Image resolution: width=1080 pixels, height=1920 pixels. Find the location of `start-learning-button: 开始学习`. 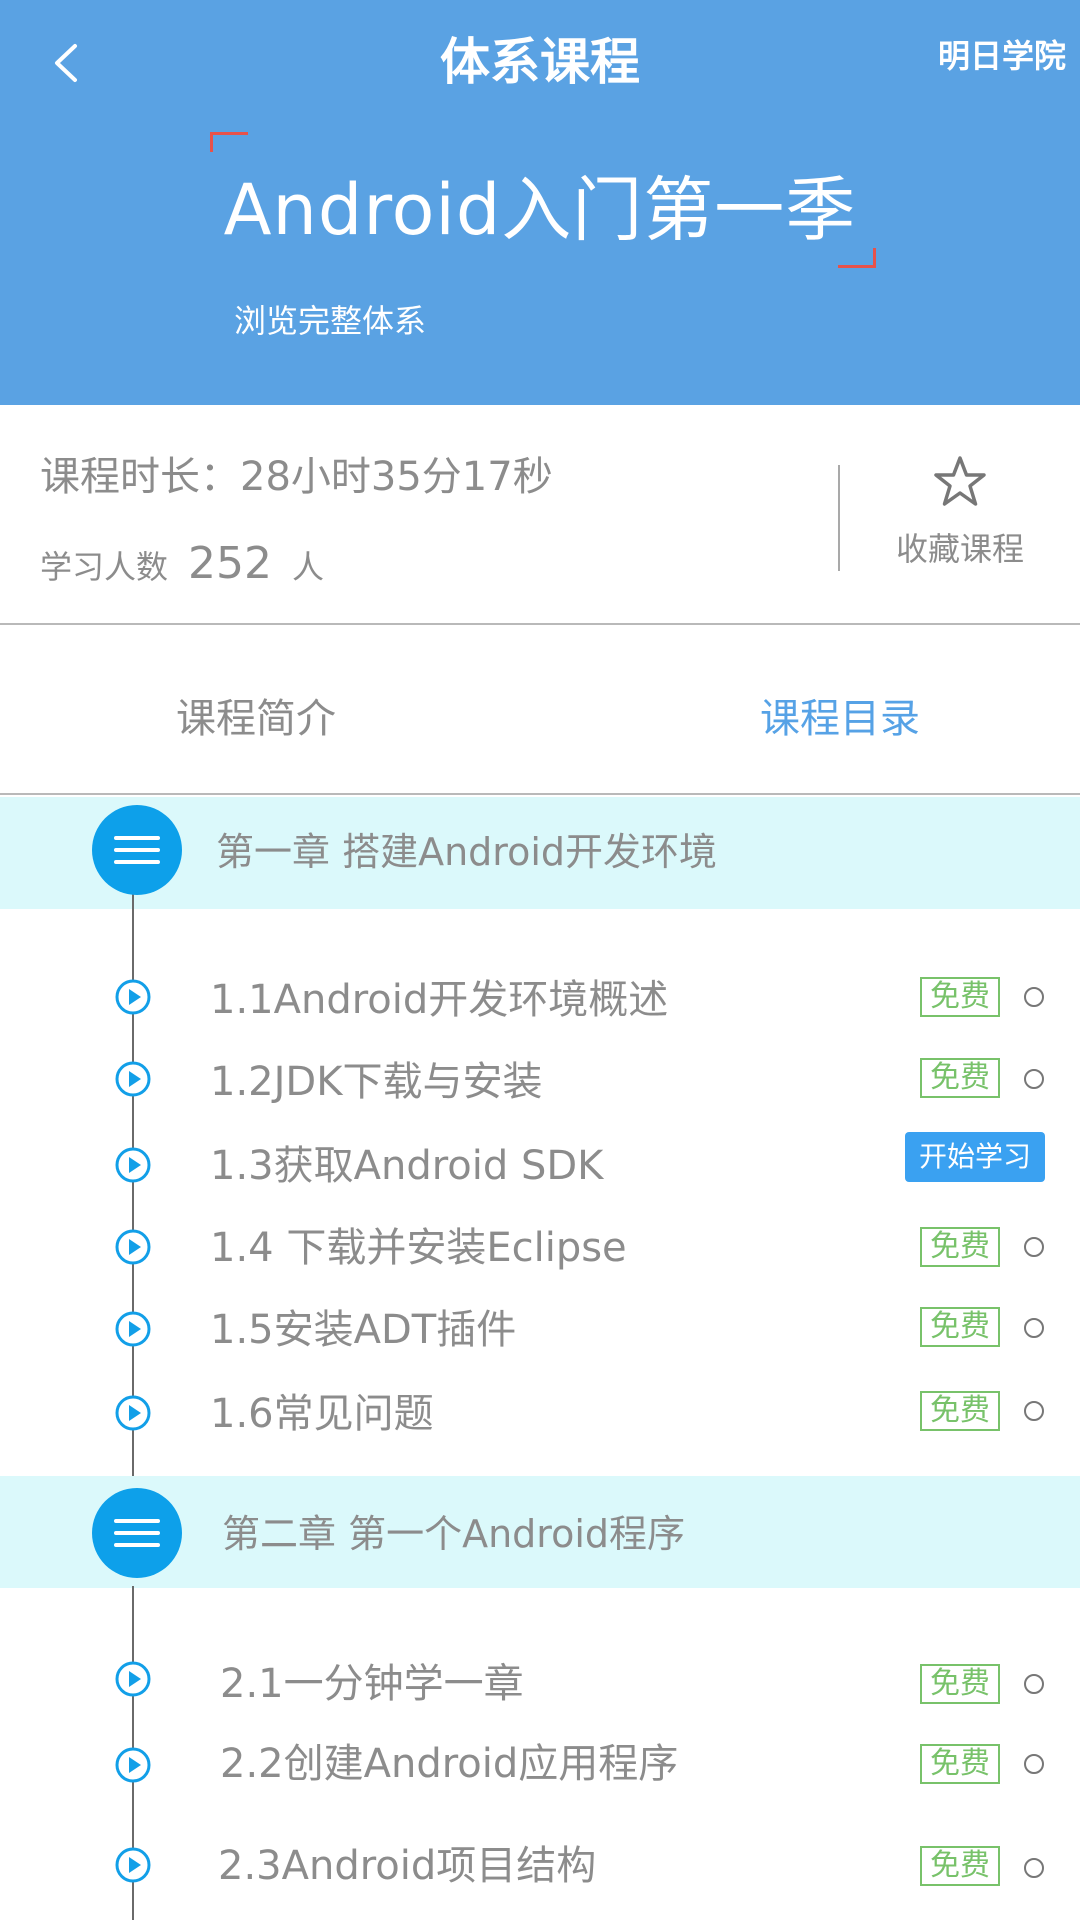

start-learning-button: 开始学习 is located at coordinates (975, 1157).